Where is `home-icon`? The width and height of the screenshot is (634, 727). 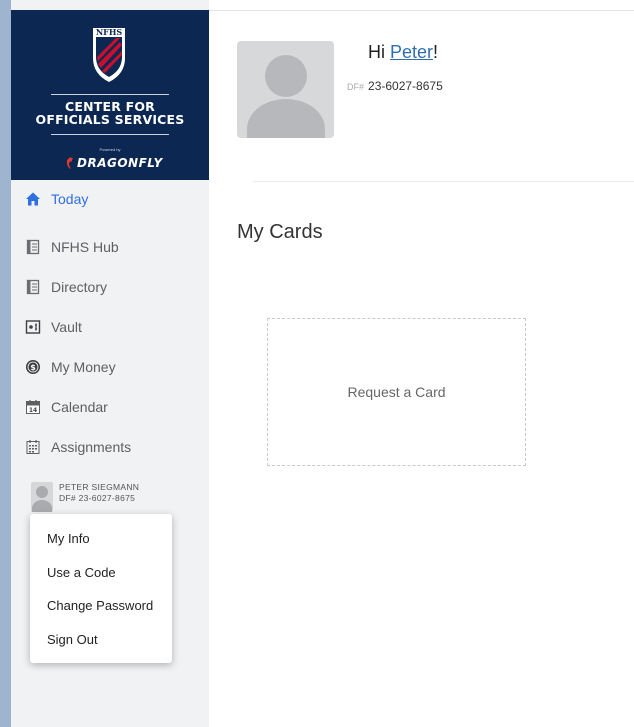
home-icon is located at coordinates (33, 199).